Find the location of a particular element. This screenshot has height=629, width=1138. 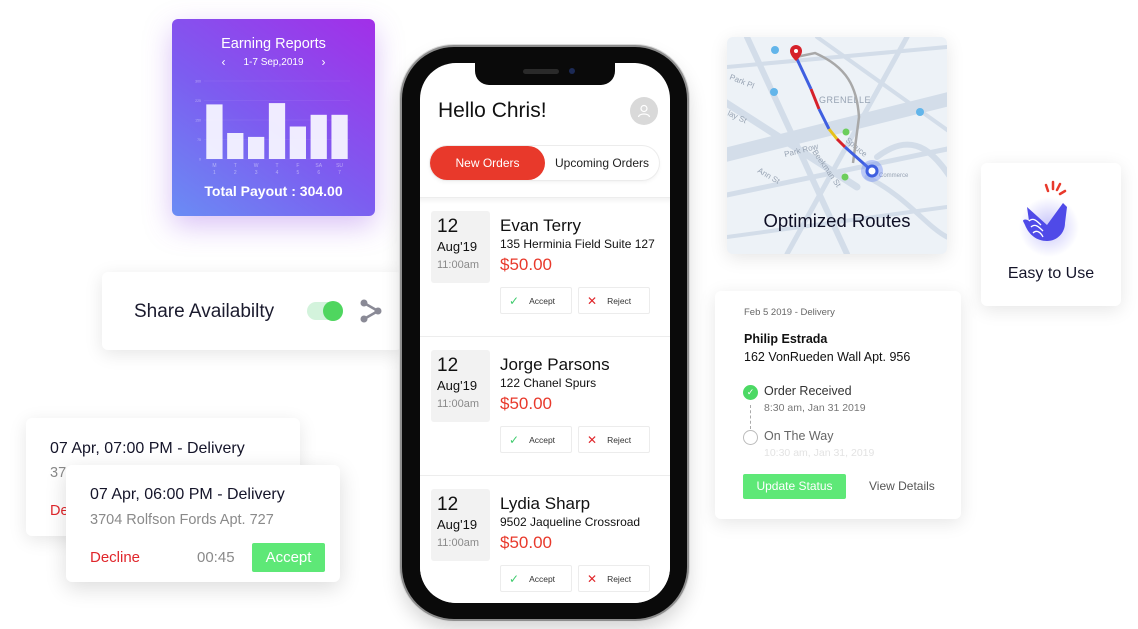

customer-name: Lydia Sharp is located at coordinates (545, 503).